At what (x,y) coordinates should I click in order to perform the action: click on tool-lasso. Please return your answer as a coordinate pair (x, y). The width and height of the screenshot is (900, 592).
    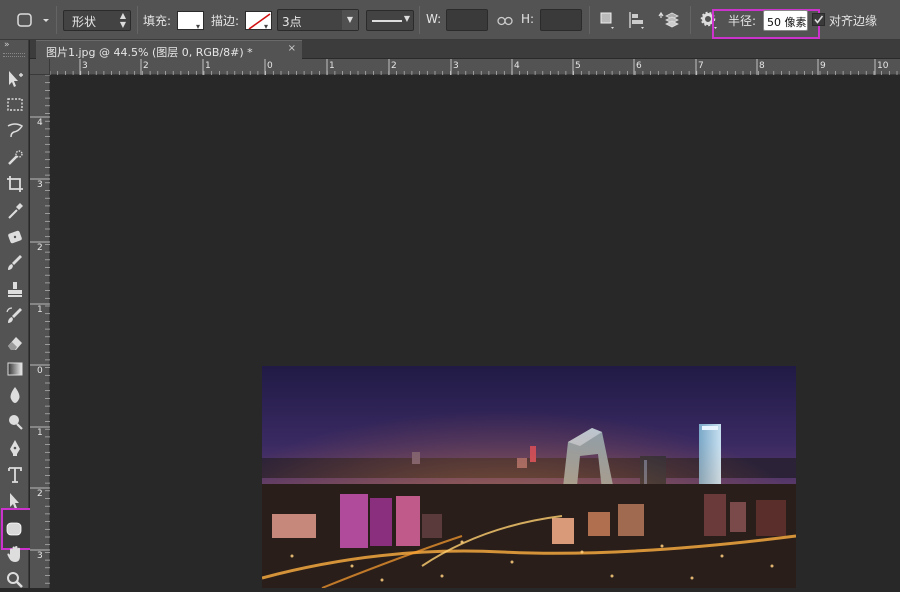
    Looking at the image, I should click on (14, 131).